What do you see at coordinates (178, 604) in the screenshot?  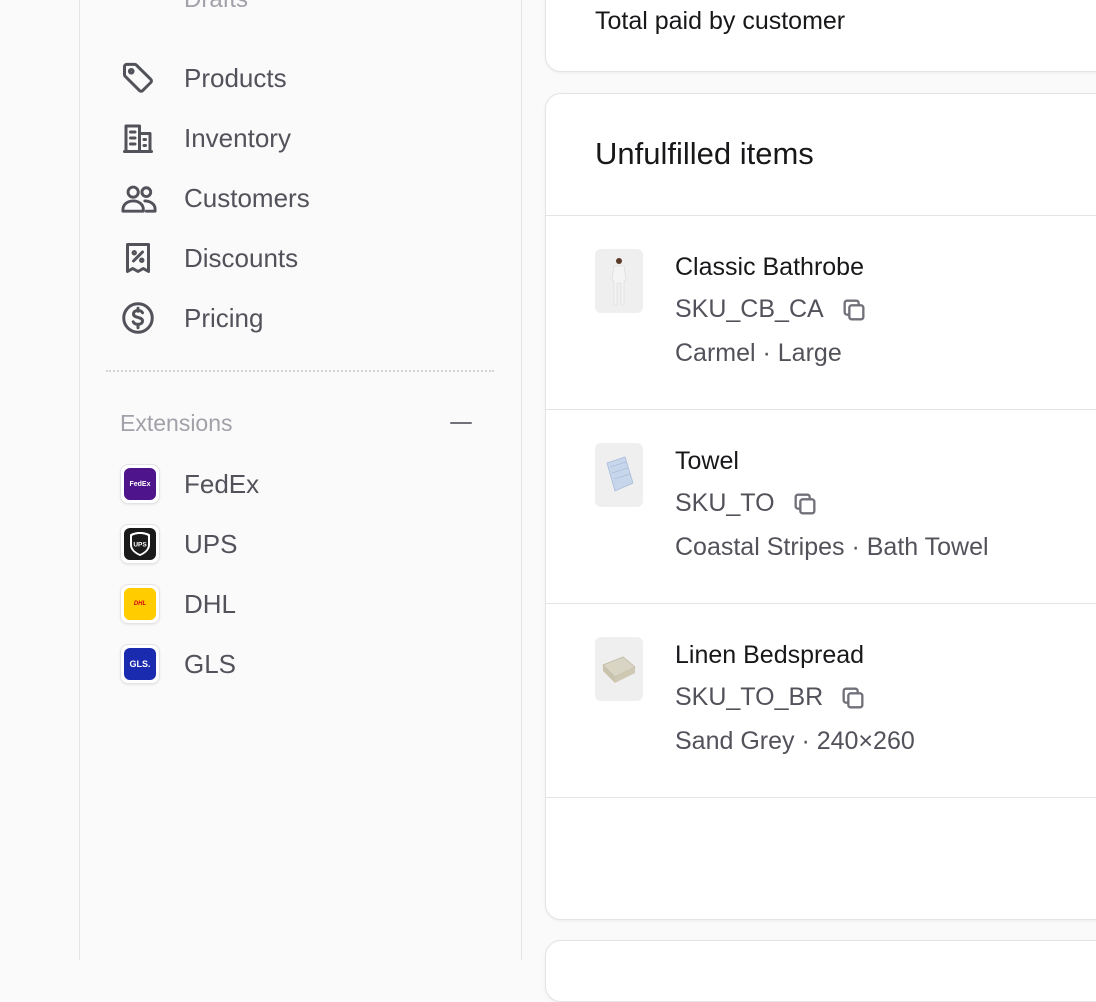 I see `extension-item-dhl: DHL DHL` at bounding box center [178, 604].